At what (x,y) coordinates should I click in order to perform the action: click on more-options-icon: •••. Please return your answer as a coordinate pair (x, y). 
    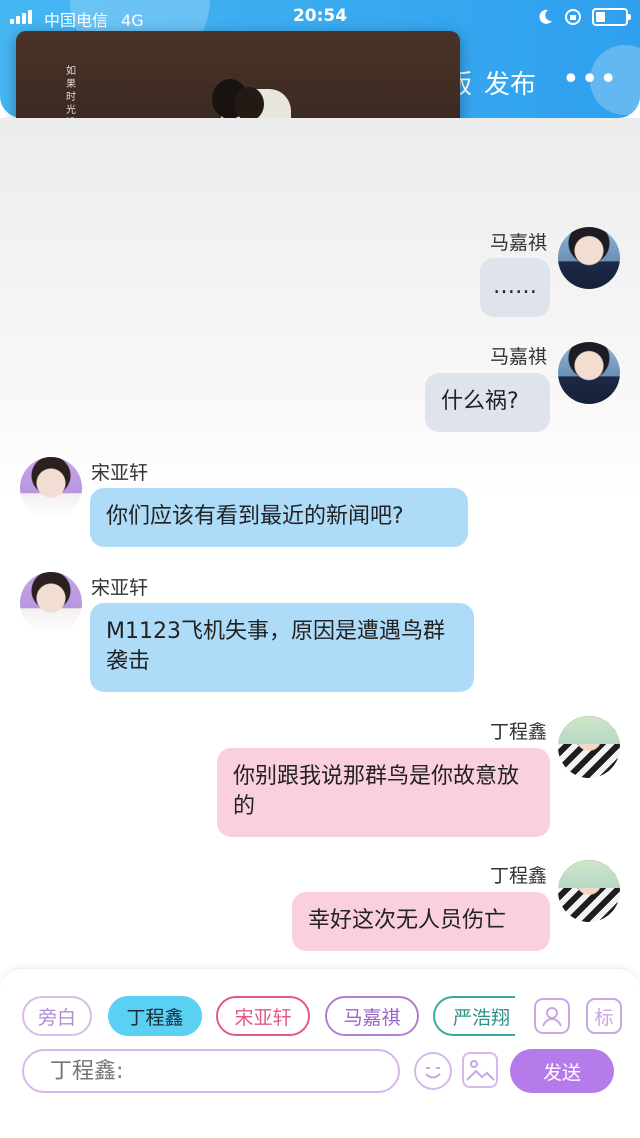
    Looking at the image, I should click on (590, 79).